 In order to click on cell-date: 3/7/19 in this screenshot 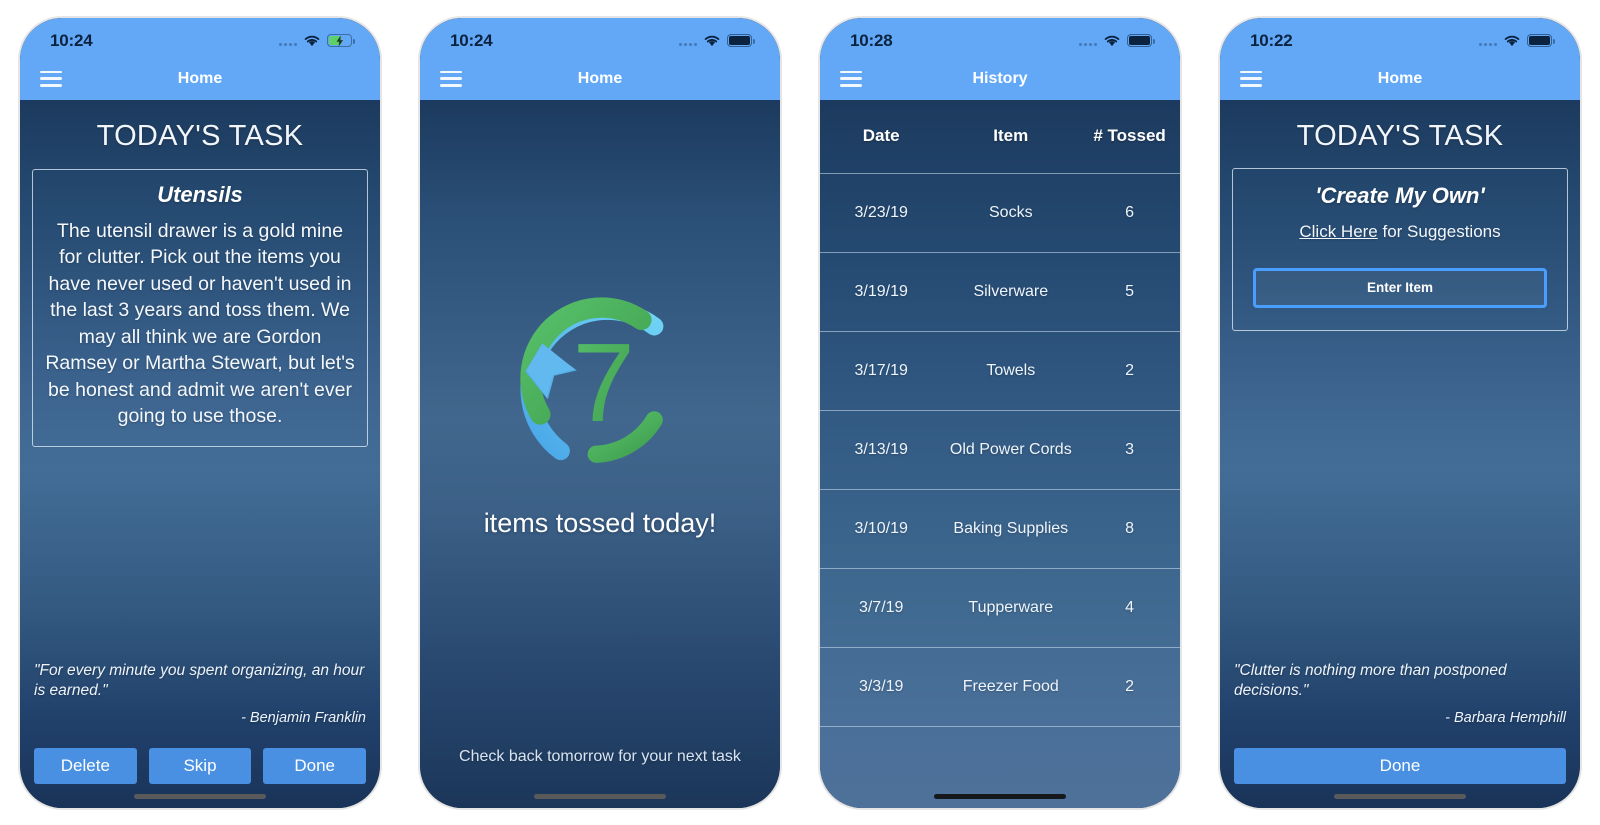, I will do `click(881, 607)`.